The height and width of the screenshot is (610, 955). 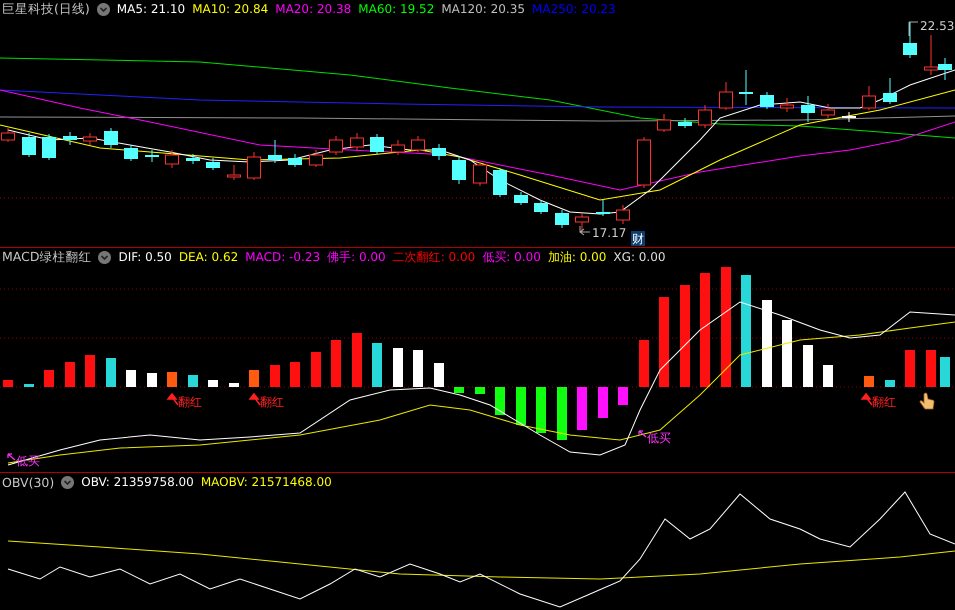 I want to click on indicator-value: MA120: 20.35, so click(x=483, y=9).